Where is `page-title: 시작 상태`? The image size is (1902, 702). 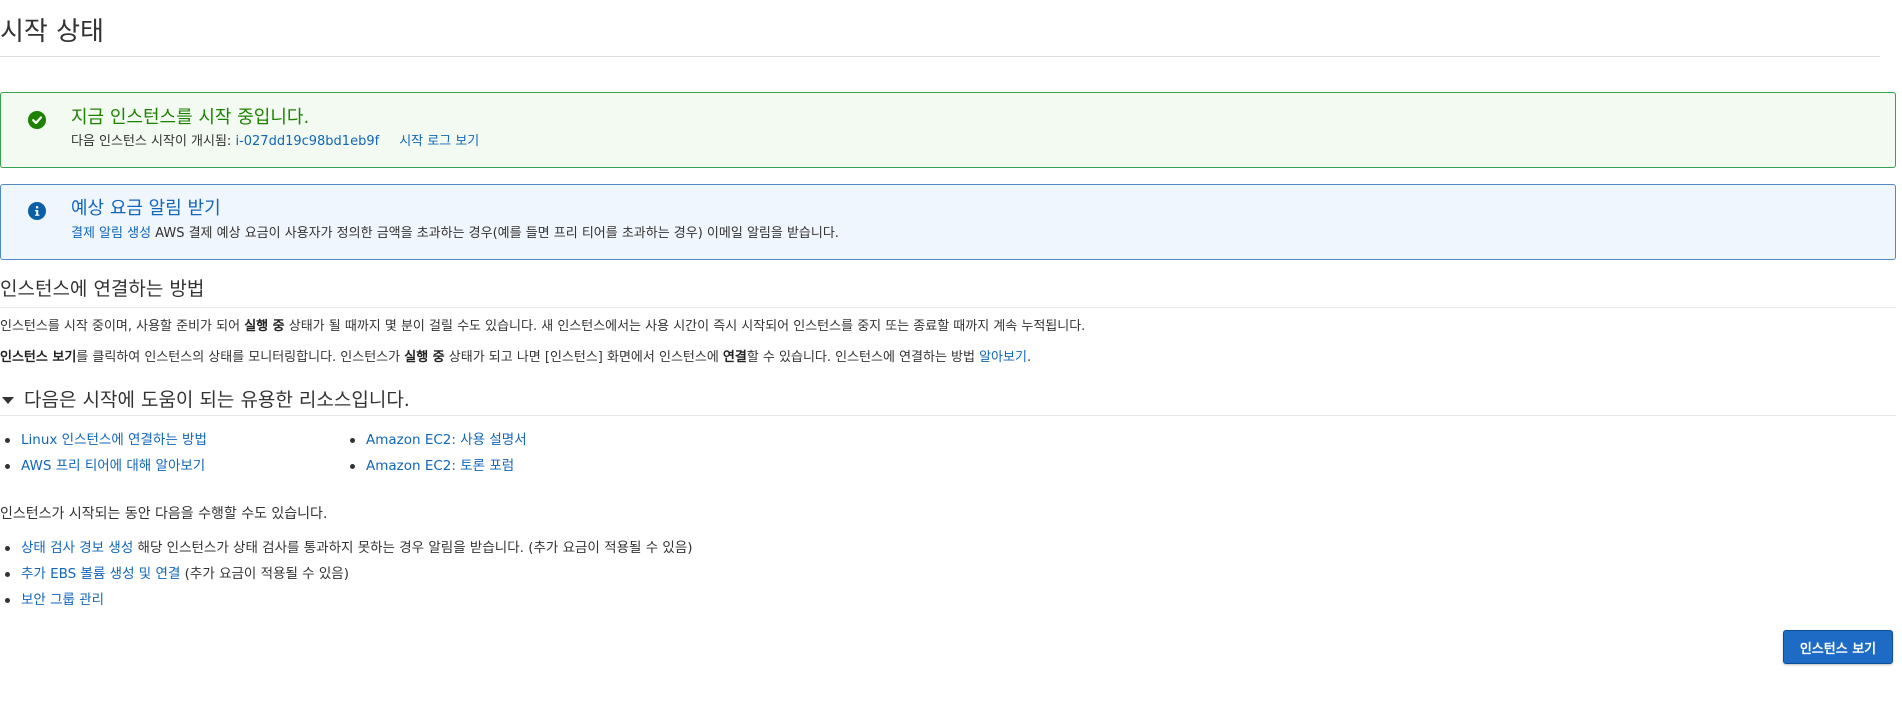
page-title: 시작 상태 is located at coordinates (52, 32).